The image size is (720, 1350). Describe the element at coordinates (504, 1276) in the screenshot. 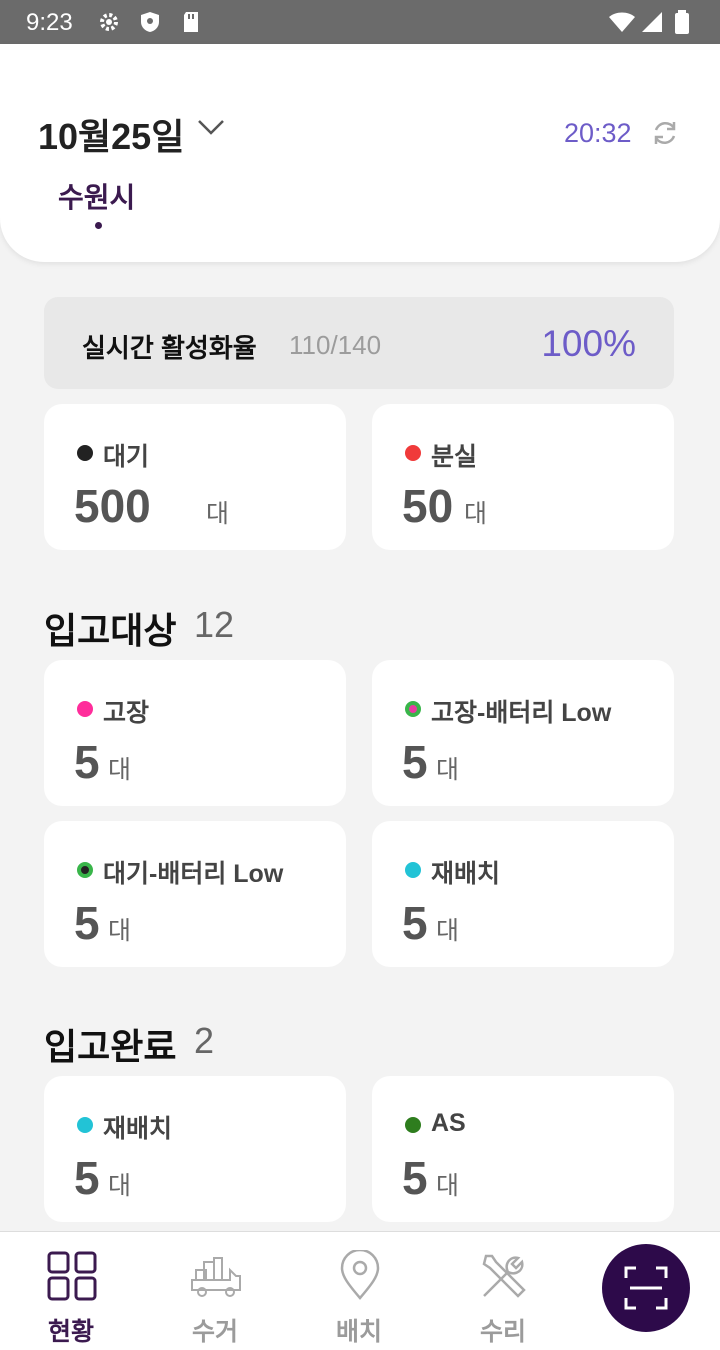

I see `tools-icon` at that location.